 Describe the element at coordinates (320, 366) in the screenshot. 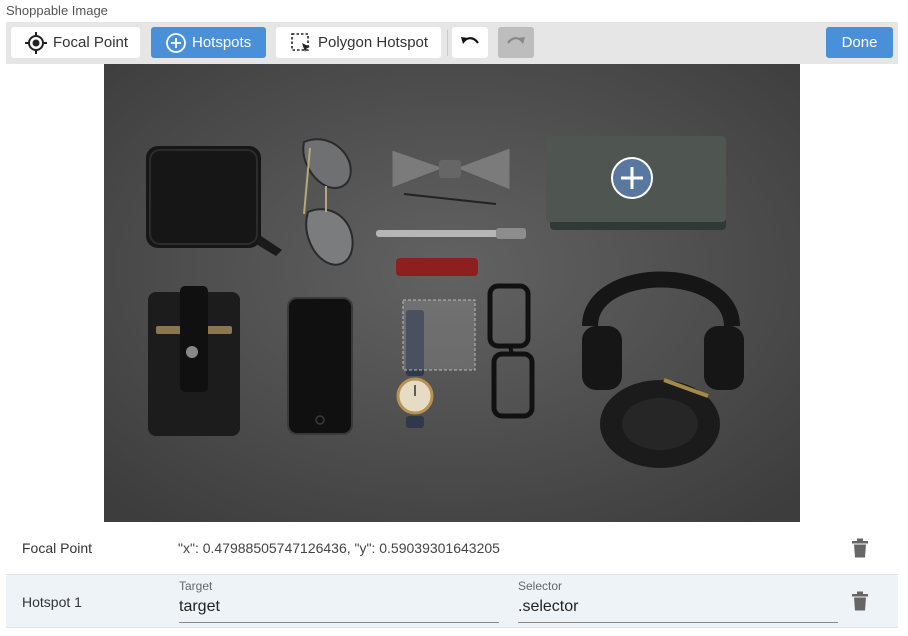

I see `phone-item` at that location.